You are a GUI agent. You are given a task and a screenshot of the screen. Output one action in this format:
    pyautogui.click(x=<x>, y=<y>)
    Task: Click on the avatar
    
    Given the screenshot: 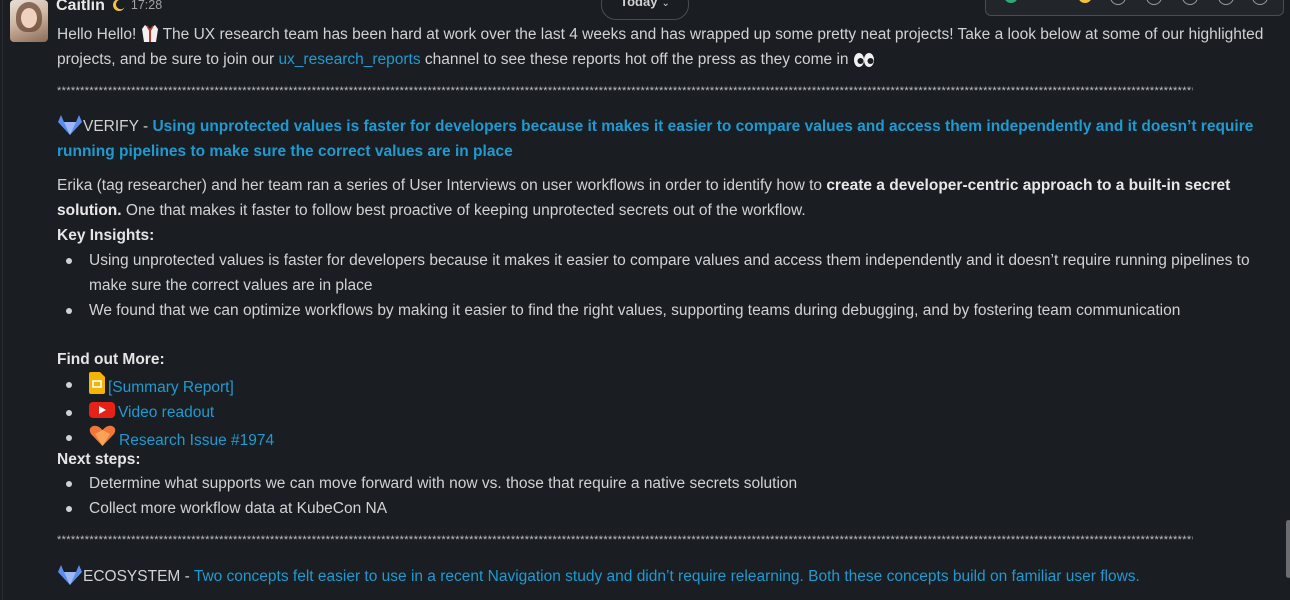 What is the action you would take?
    pyautogui.click(x=29, y=21)
    